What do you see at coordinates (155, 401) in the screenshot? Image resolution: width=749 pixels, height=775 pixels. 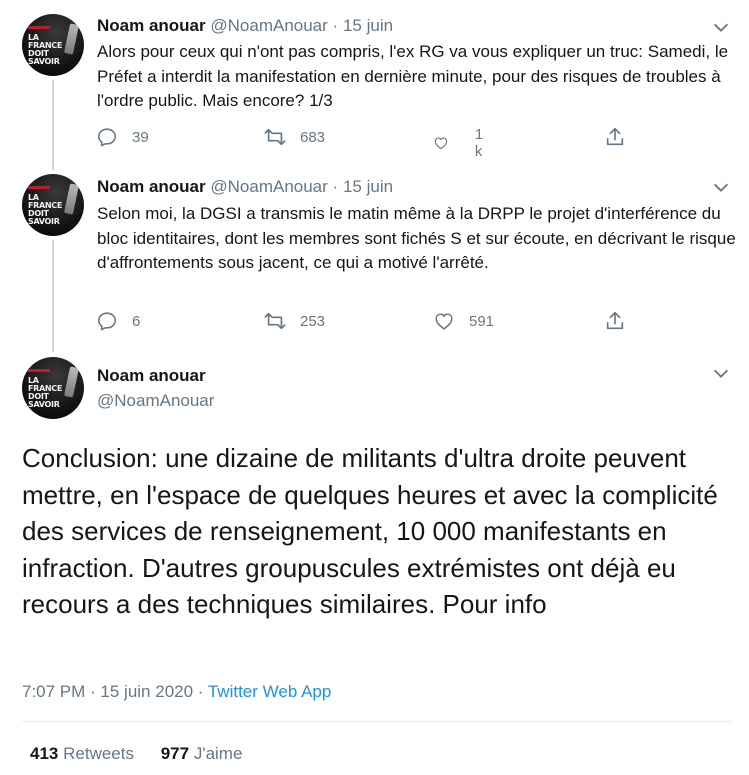 I see `main-author-handle: @NoamAnouar` at bounding box center [155, 401].